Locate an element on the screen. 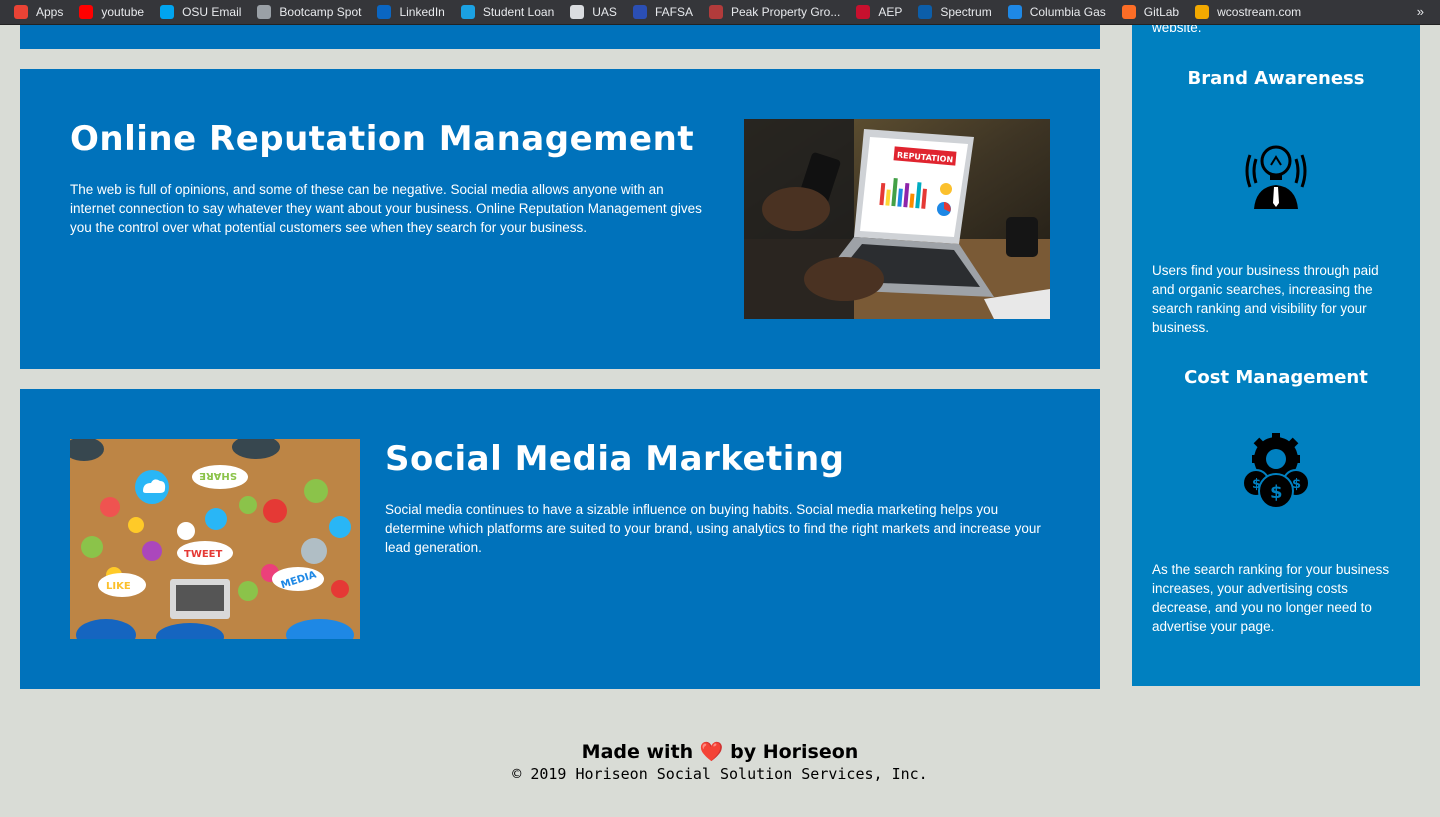 The image size is (1440, 817). bookmark-label: Apps is located at coordinates (50, 12).